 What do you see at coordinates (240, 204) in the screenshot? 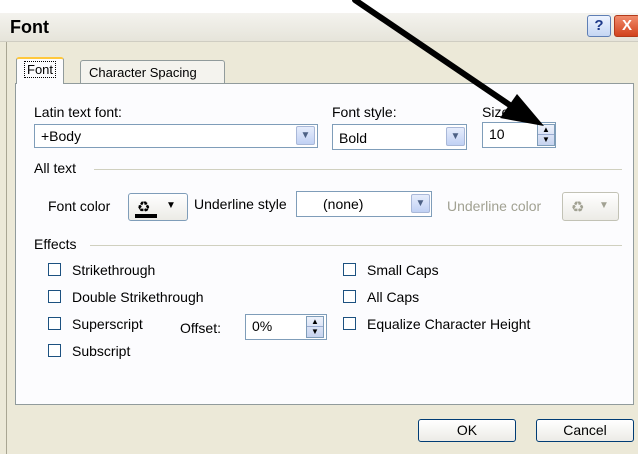
I see `underline-style-label: Underline style` at bounding box center [240, 204].